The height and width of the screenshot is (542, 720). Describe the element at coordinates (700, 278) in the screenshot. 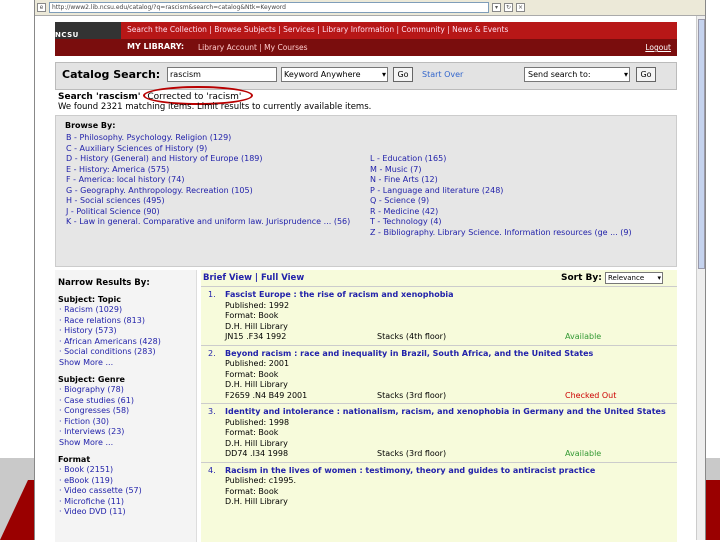

I see `scrollbar` at that location.